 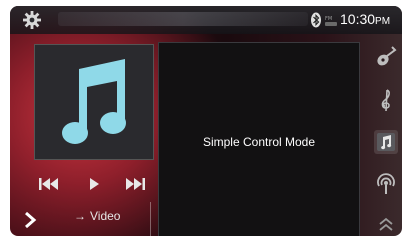 I want to click on chevron-right-icon, so click(x=30, y=220).